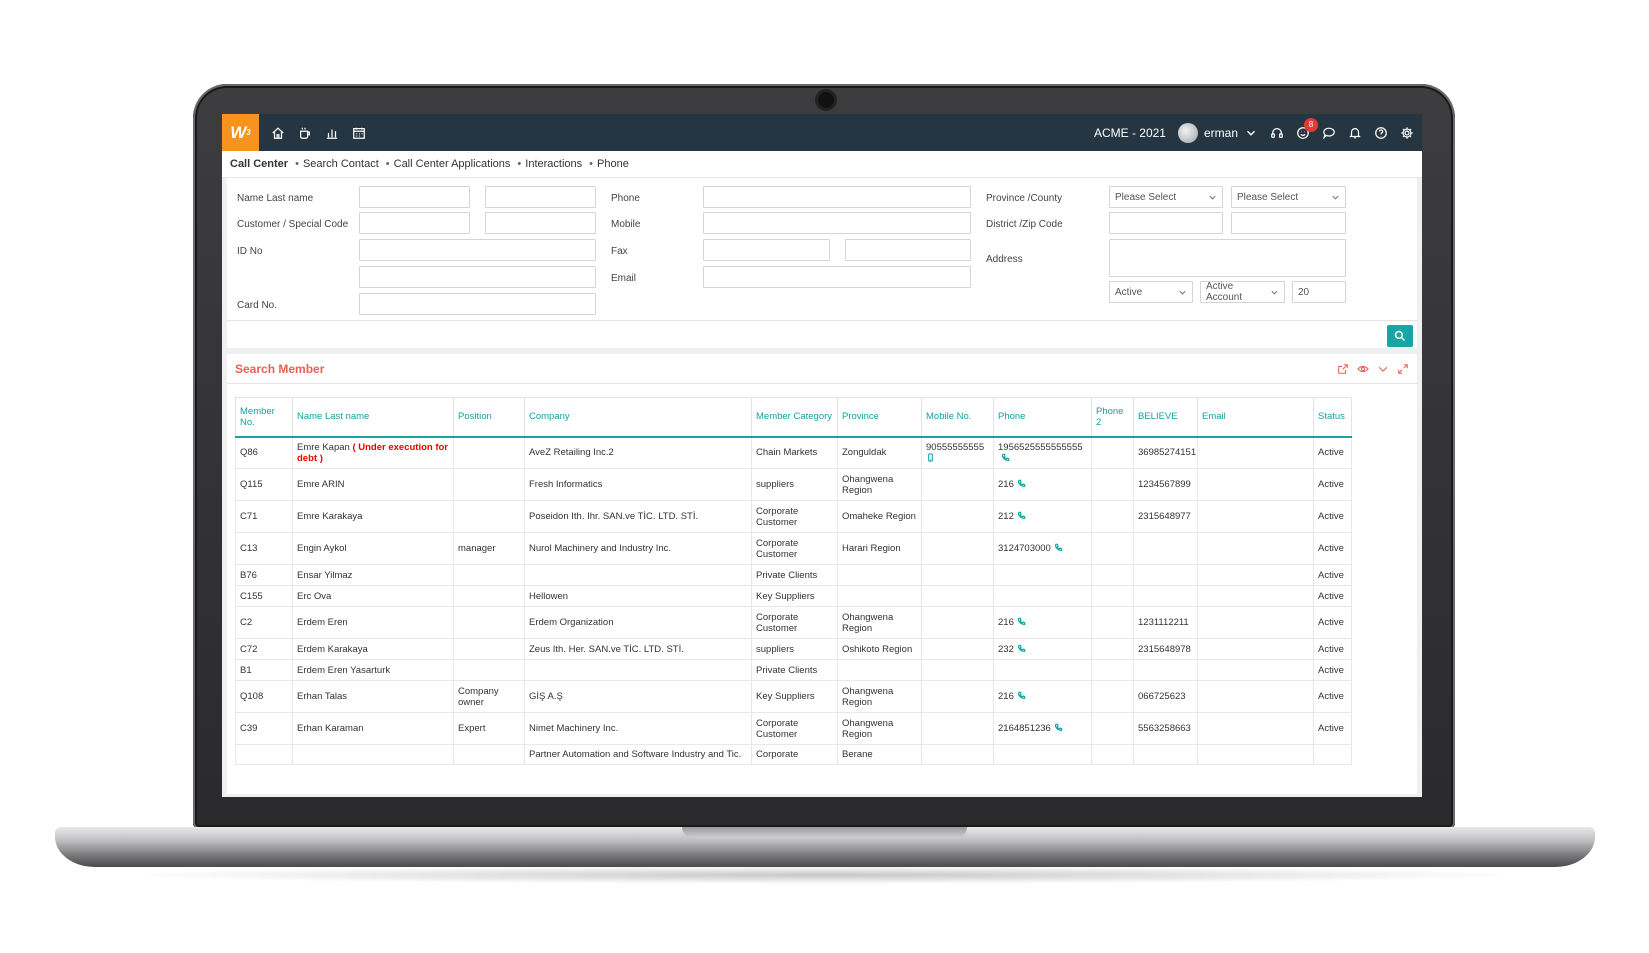 The image size is (1649, 953). What do you see at coordinates (837, 197) in the screenshot?
I see `phone-input` at bounding box center [837, 197].